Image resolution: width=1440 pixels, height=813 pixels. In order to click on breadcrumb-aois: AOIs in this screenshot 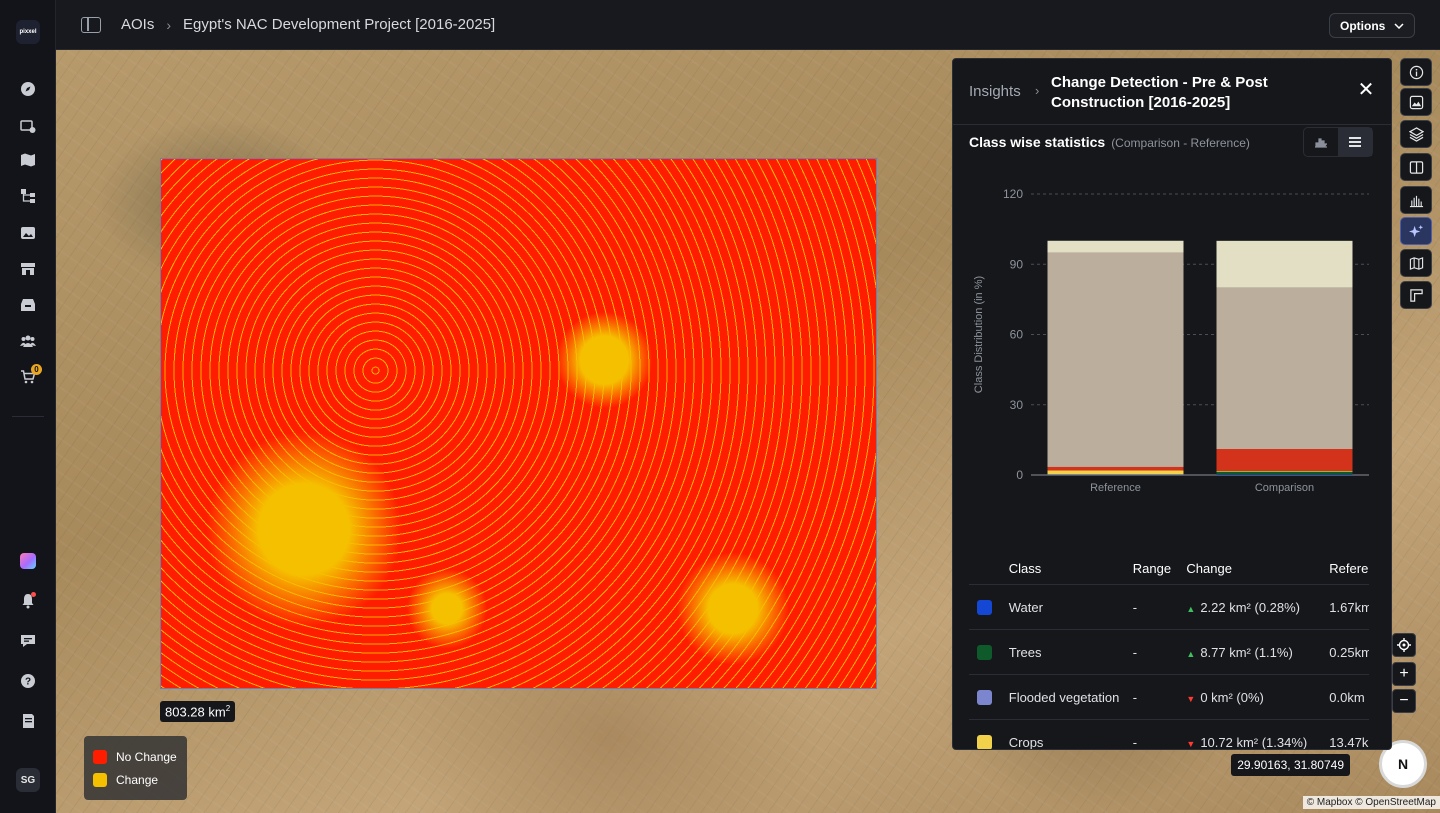, I will do `click(137, 24)`.